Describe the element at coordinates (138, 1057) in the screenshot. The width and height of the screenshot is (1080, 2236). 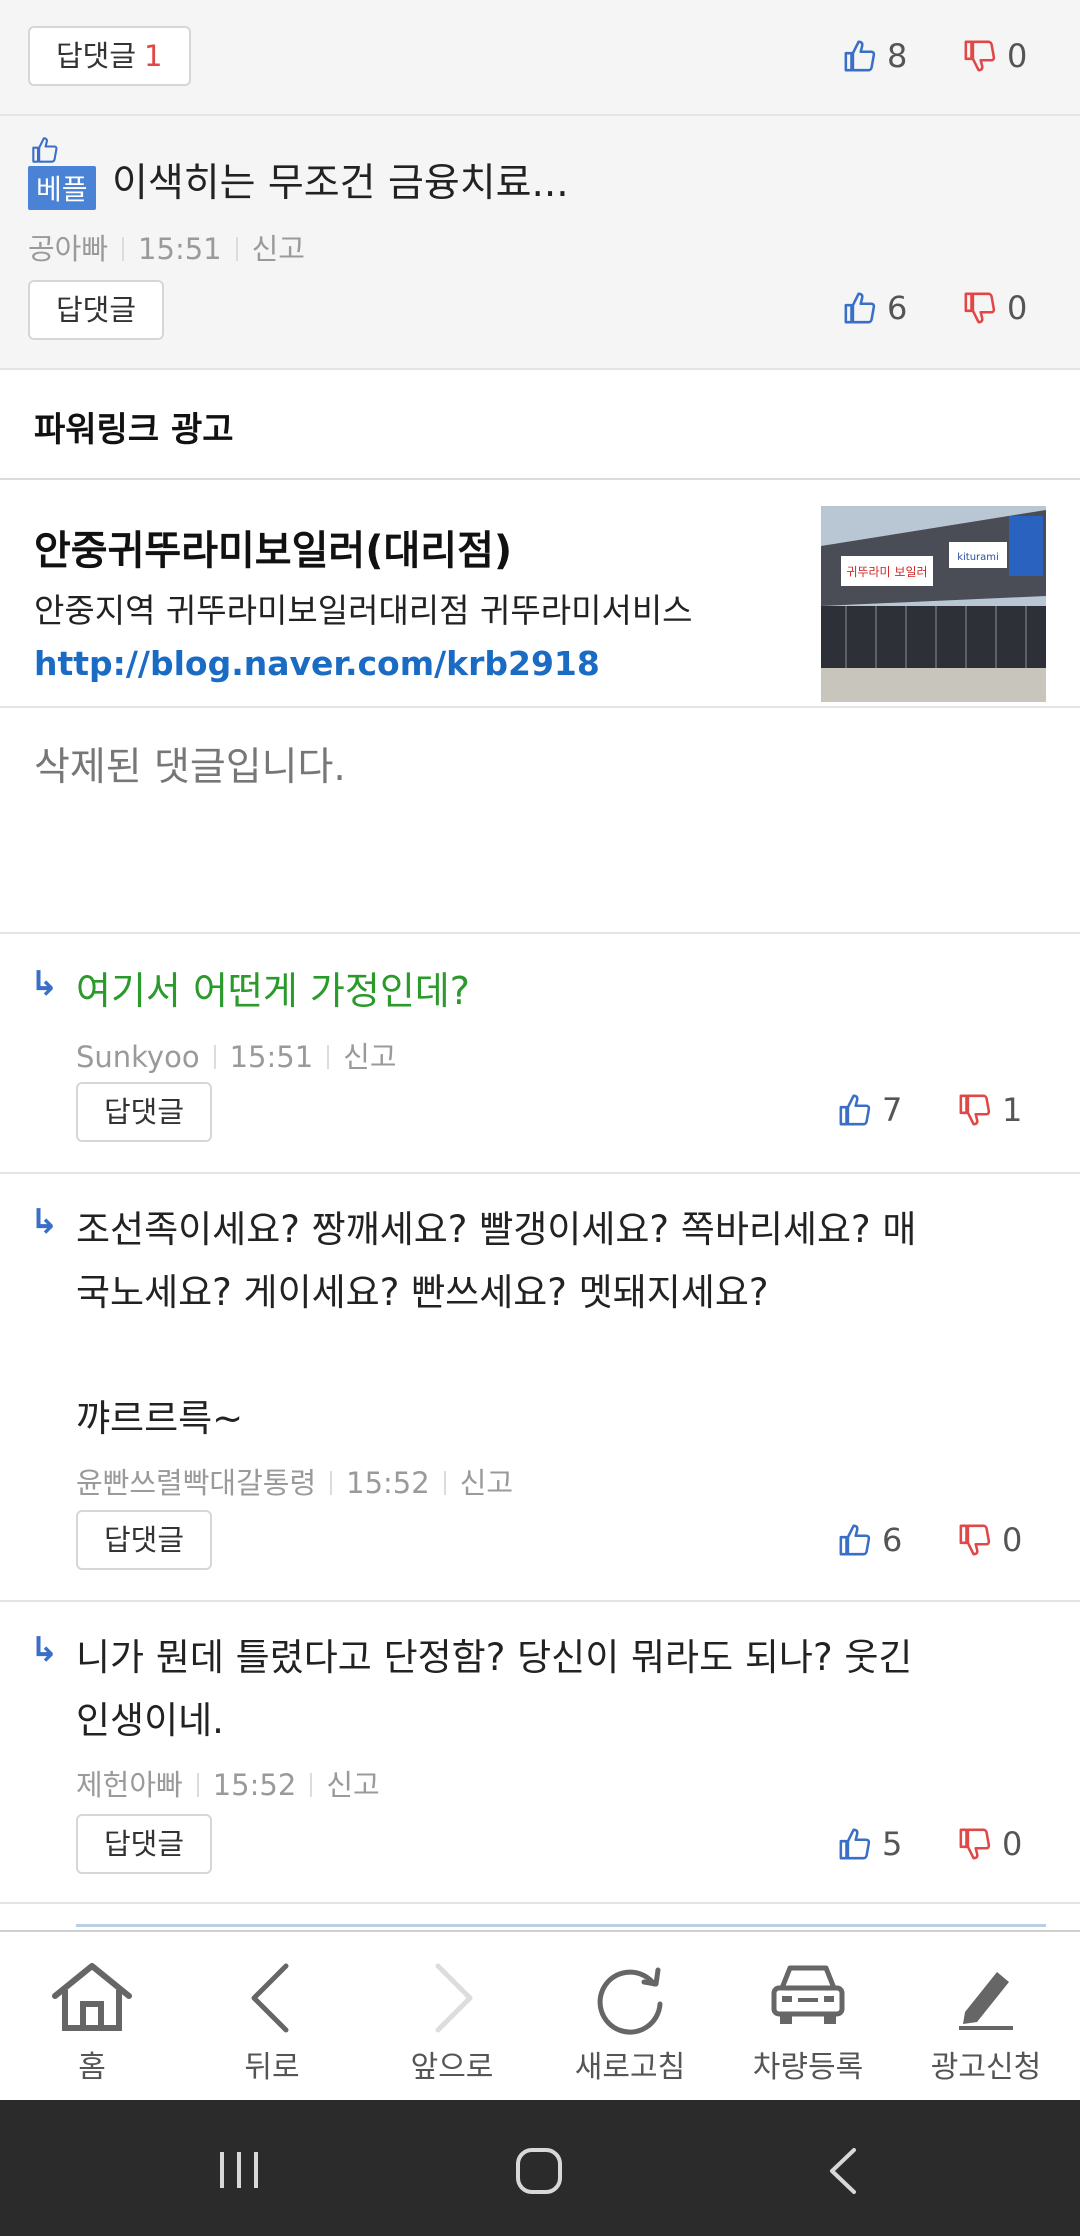
I see `reply-author: Sunkyoo` at that location.